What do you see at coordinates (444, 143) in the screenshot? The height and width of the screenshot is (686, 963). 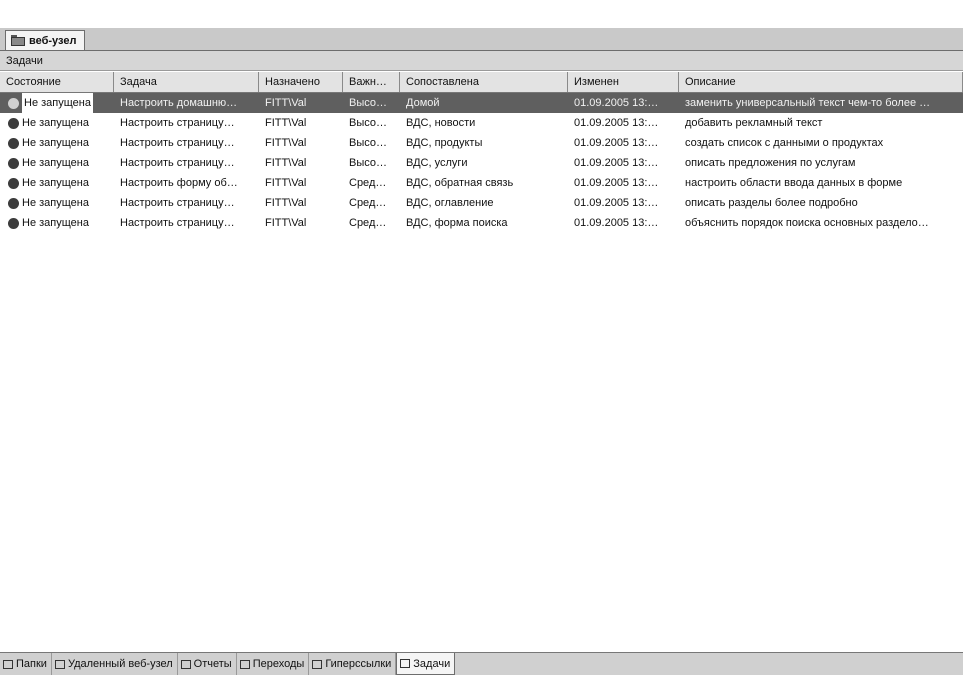 I see `linked-cell: ВДС, продукты` at bounding box center [444, 143].